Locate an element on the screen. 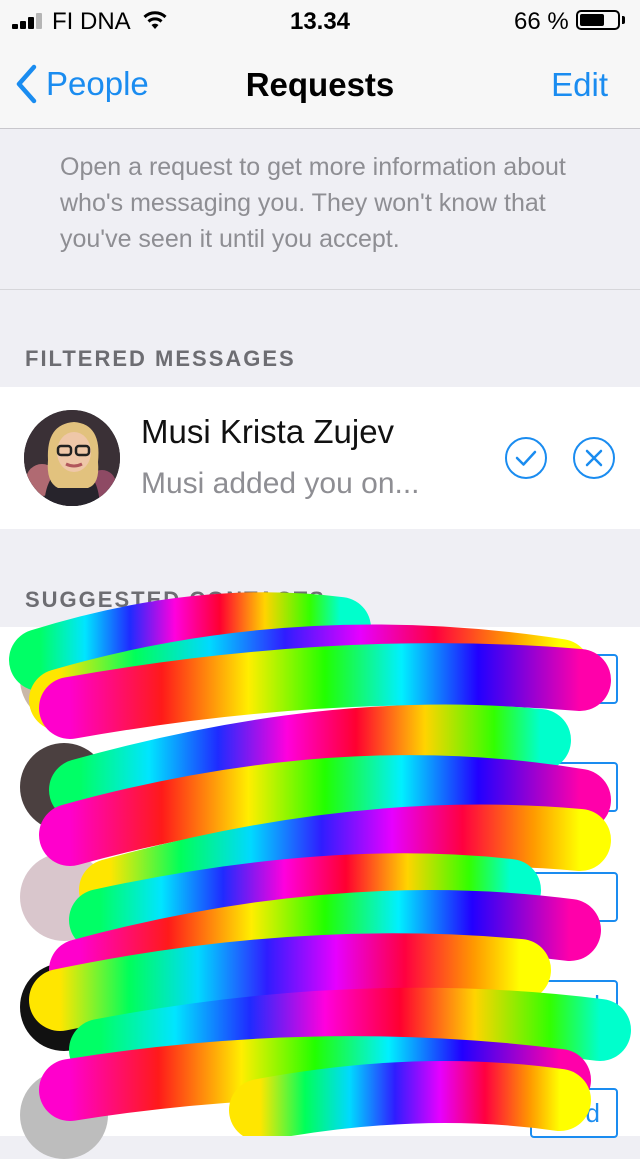 The image size is (640, 1159). close-icon is located at coordinates (594, 458).